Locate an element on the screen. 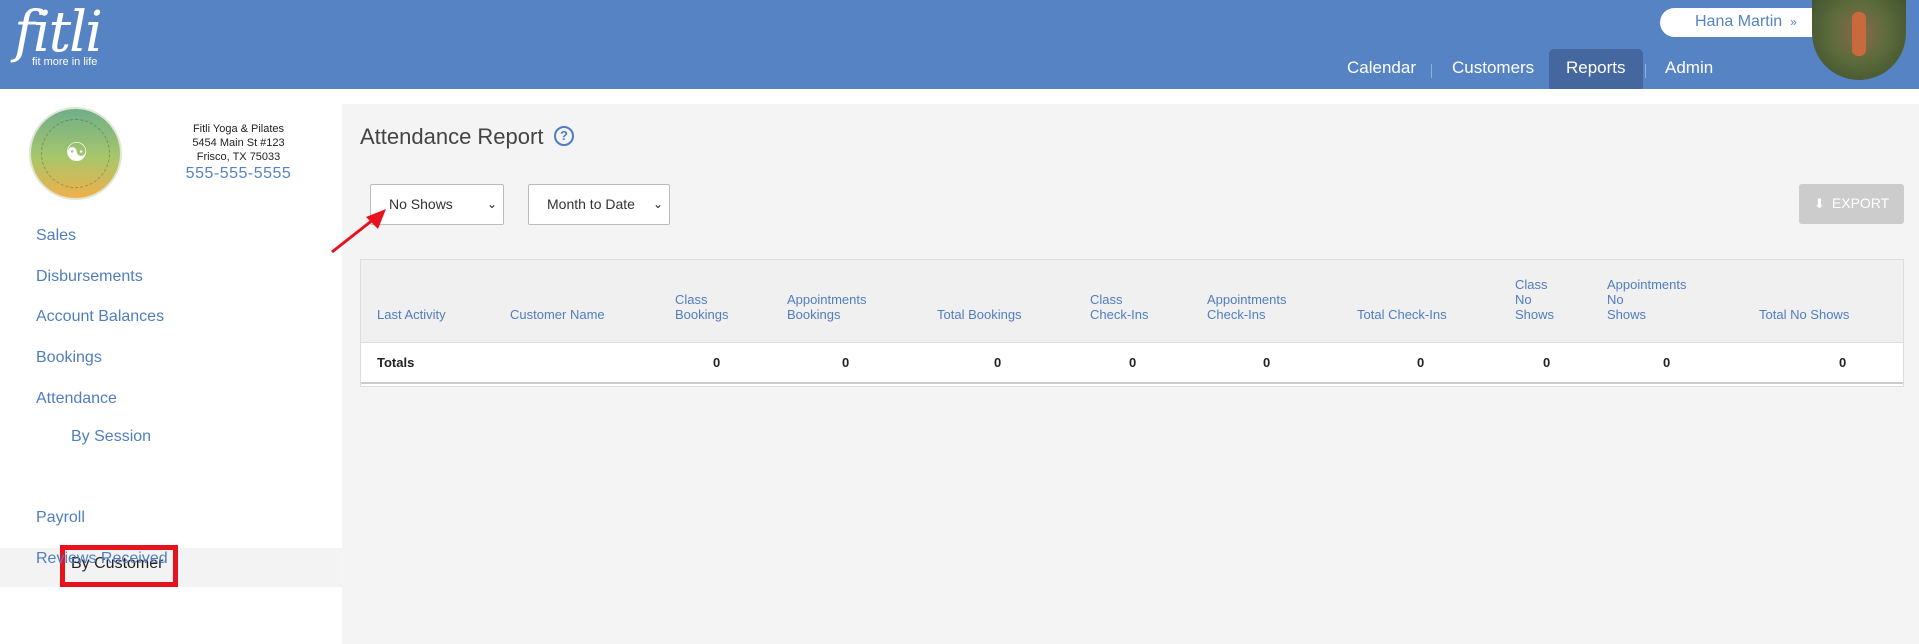 The image size is (1919, 644). date-range-select: Month to Date ⌄ is located at coordinates (599, 204).